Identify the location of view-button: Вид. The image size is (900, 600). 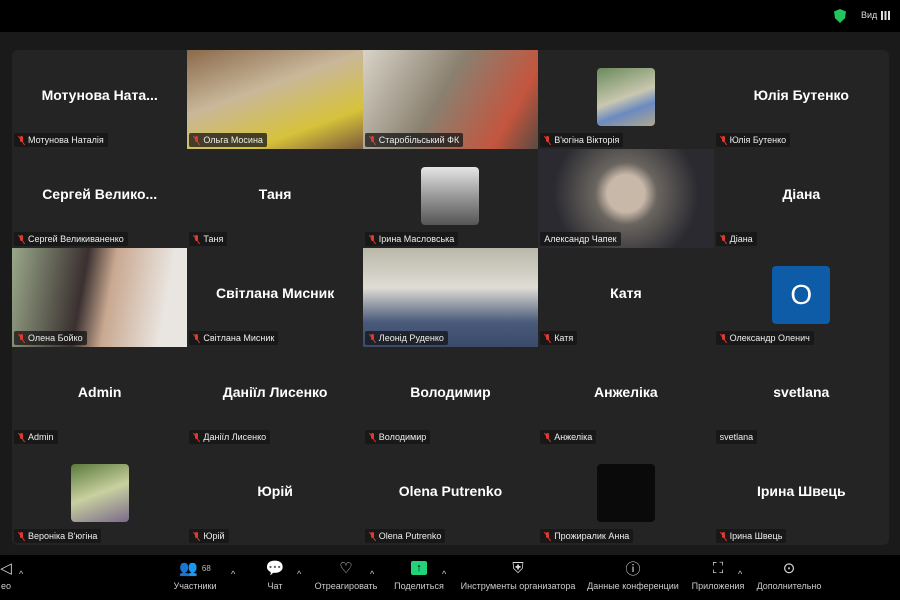
(869, 15).